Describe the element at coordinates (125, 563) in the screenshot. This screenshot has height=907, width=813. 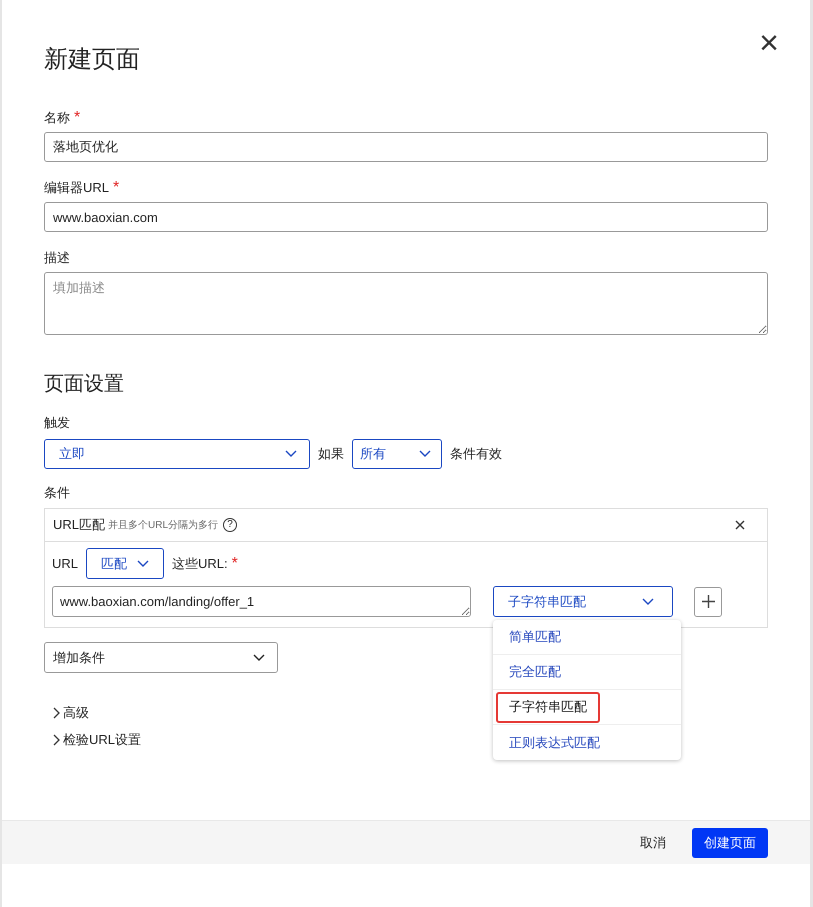
I see `match-select: 匹配` at that location.